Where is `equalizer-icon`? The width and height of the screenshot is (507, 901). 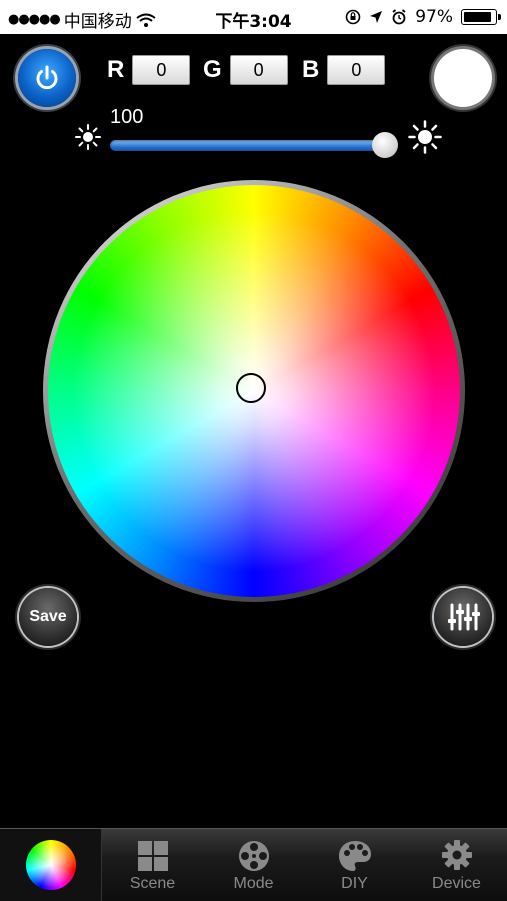
equalizer-icon is located at coordinates (464, 617).